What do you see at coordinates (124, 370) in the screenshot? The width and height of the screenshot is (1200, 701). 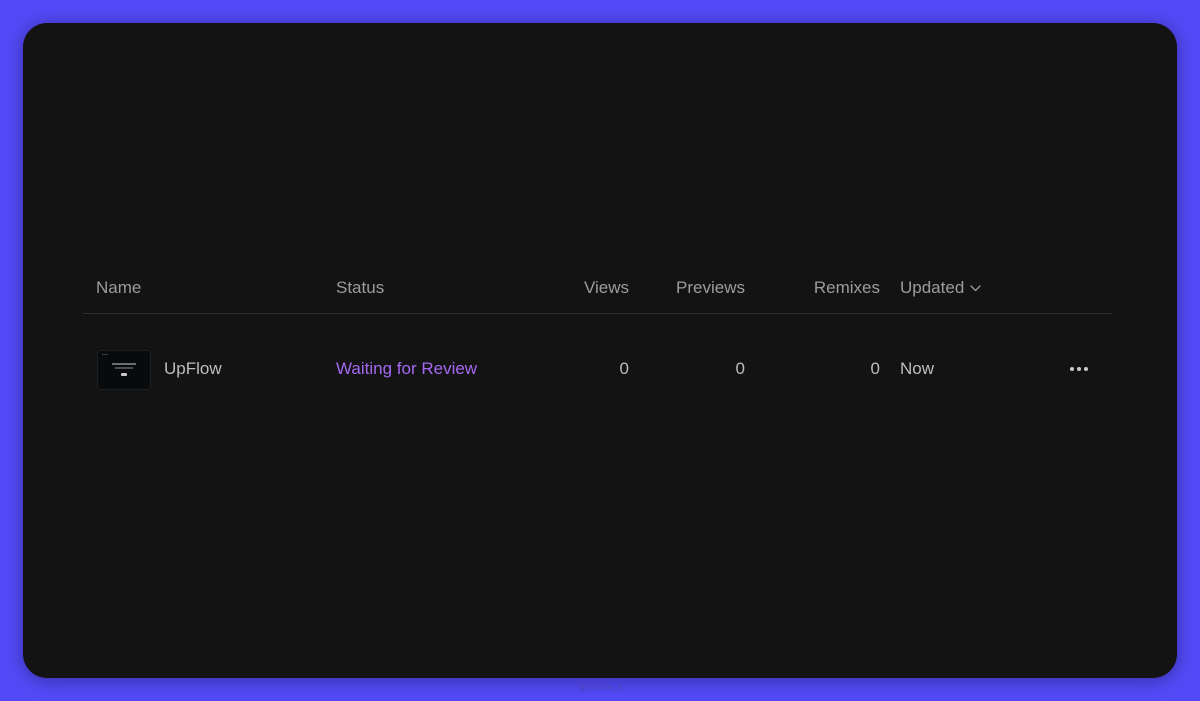 I see `project-thumbnail` at bounding box center [124, 370].